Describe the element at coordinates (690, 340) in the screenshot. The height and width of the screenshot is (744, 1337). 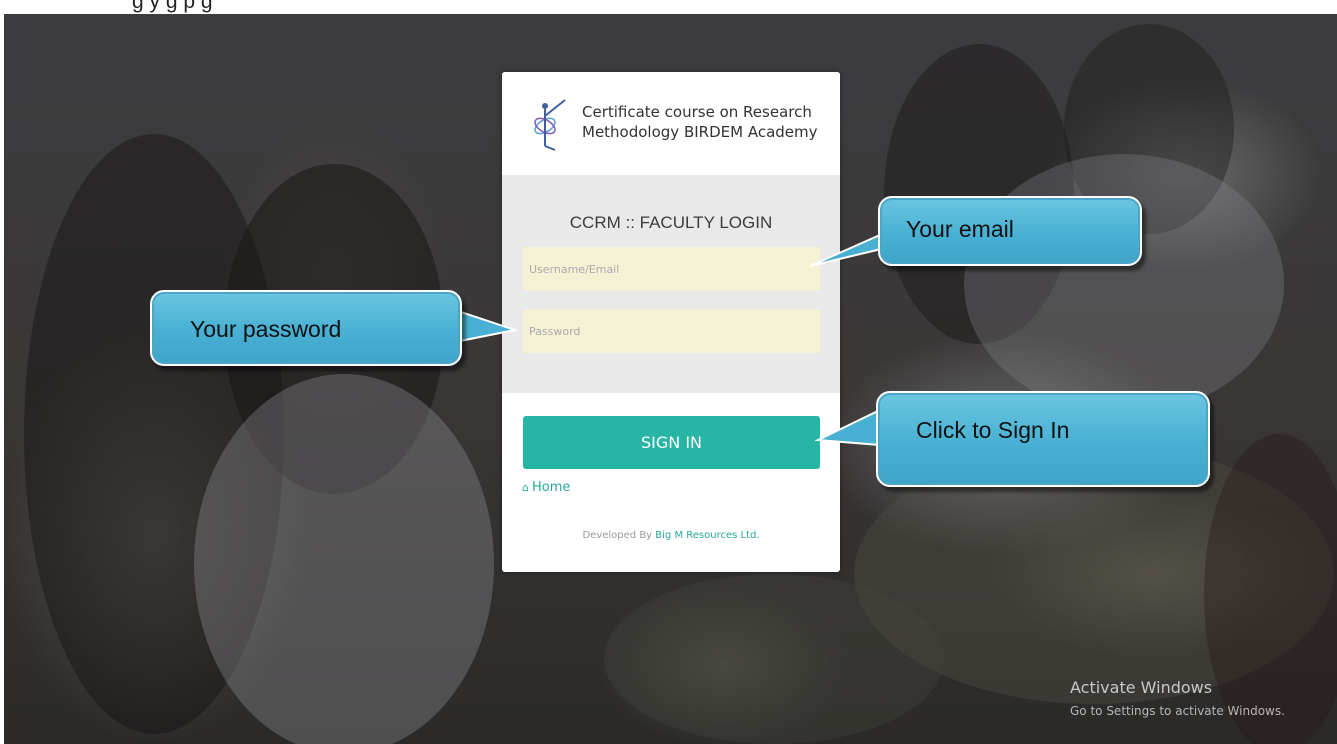
I see `callout-tails` at that location.